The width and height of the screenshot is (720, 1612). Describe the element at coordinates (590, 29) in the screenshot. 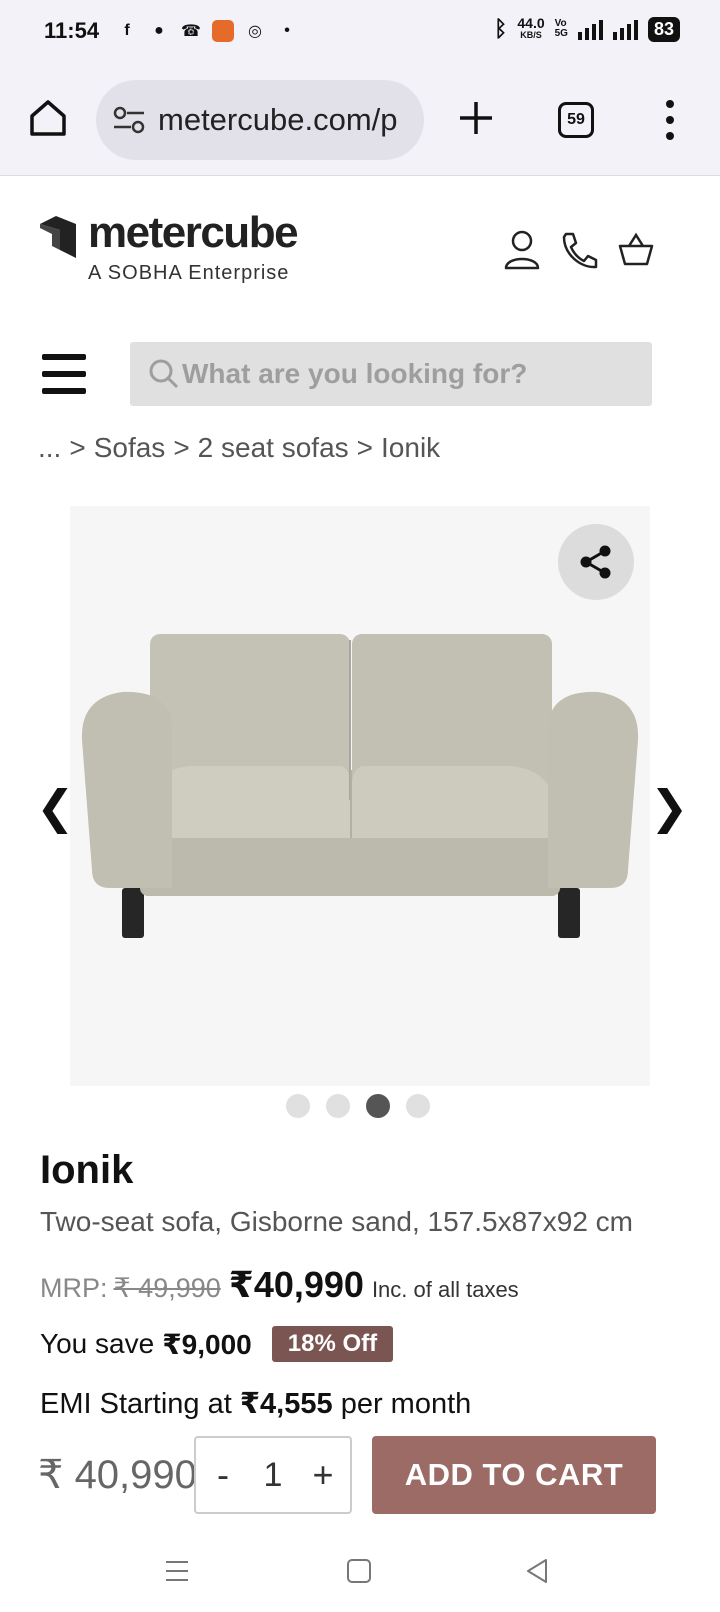

I see `signal-5g-icon` at that location.